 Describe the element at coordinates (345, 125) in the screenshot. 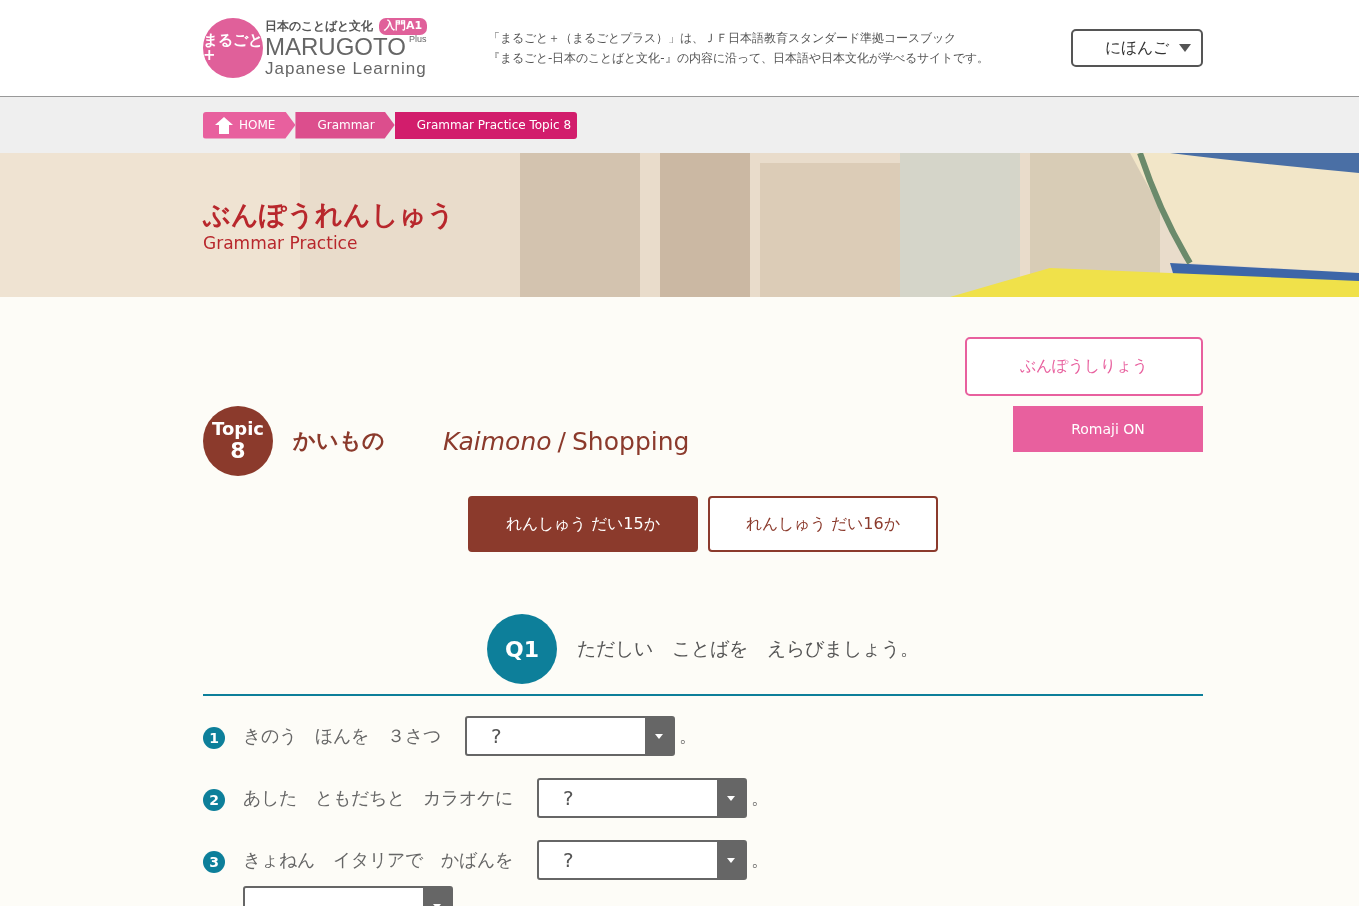

I see `breadcrumb-link: Grammar` at that location.